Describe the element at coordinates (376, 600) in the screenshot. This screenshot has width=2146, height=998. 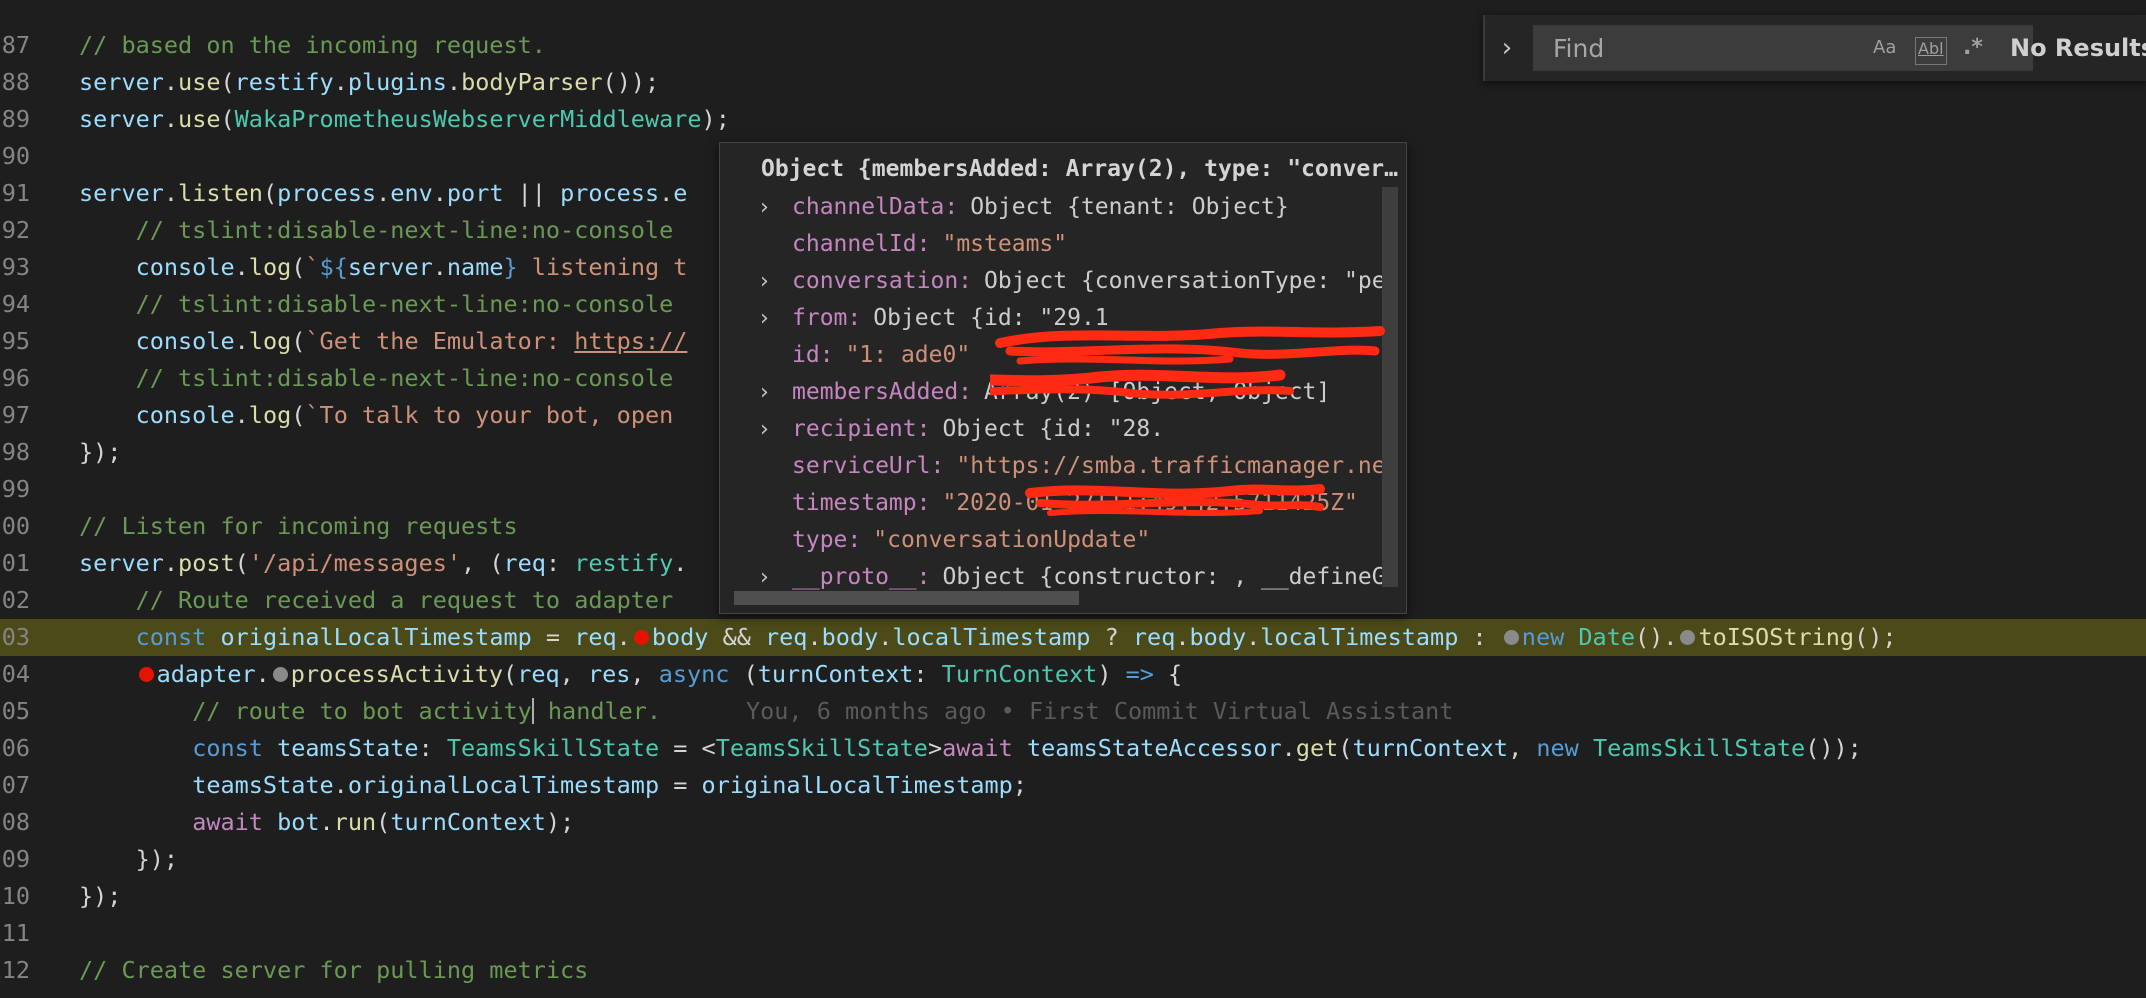
I see `code-text: // Route received a request to adapter` at that location.